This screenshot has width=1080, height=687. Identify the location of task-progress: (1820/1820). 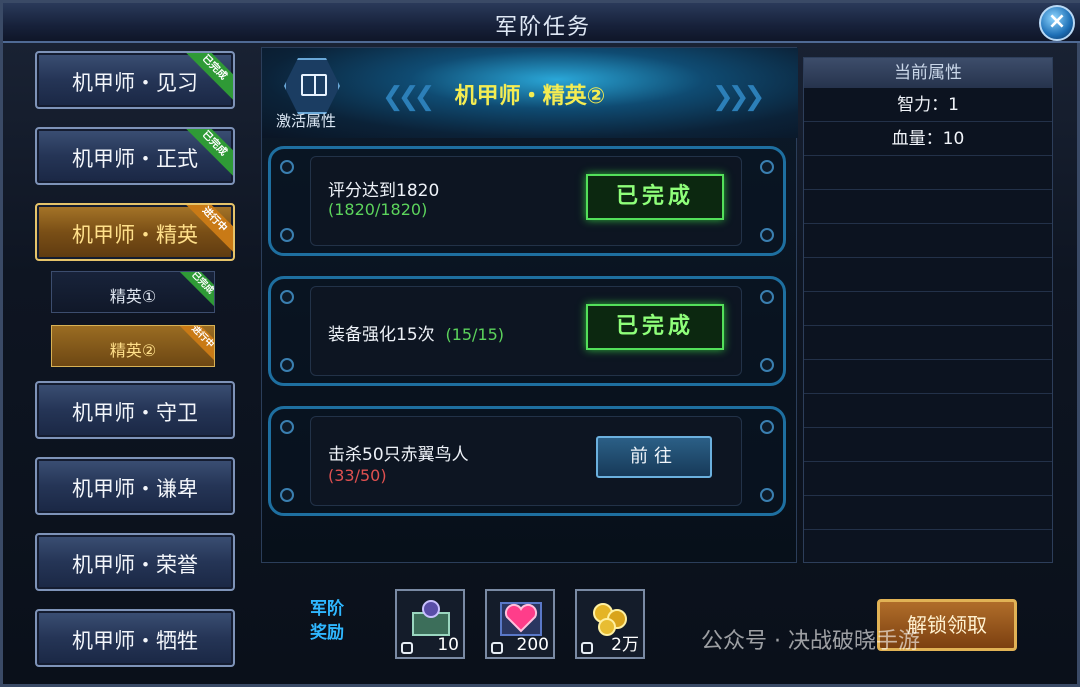
(378, 209).